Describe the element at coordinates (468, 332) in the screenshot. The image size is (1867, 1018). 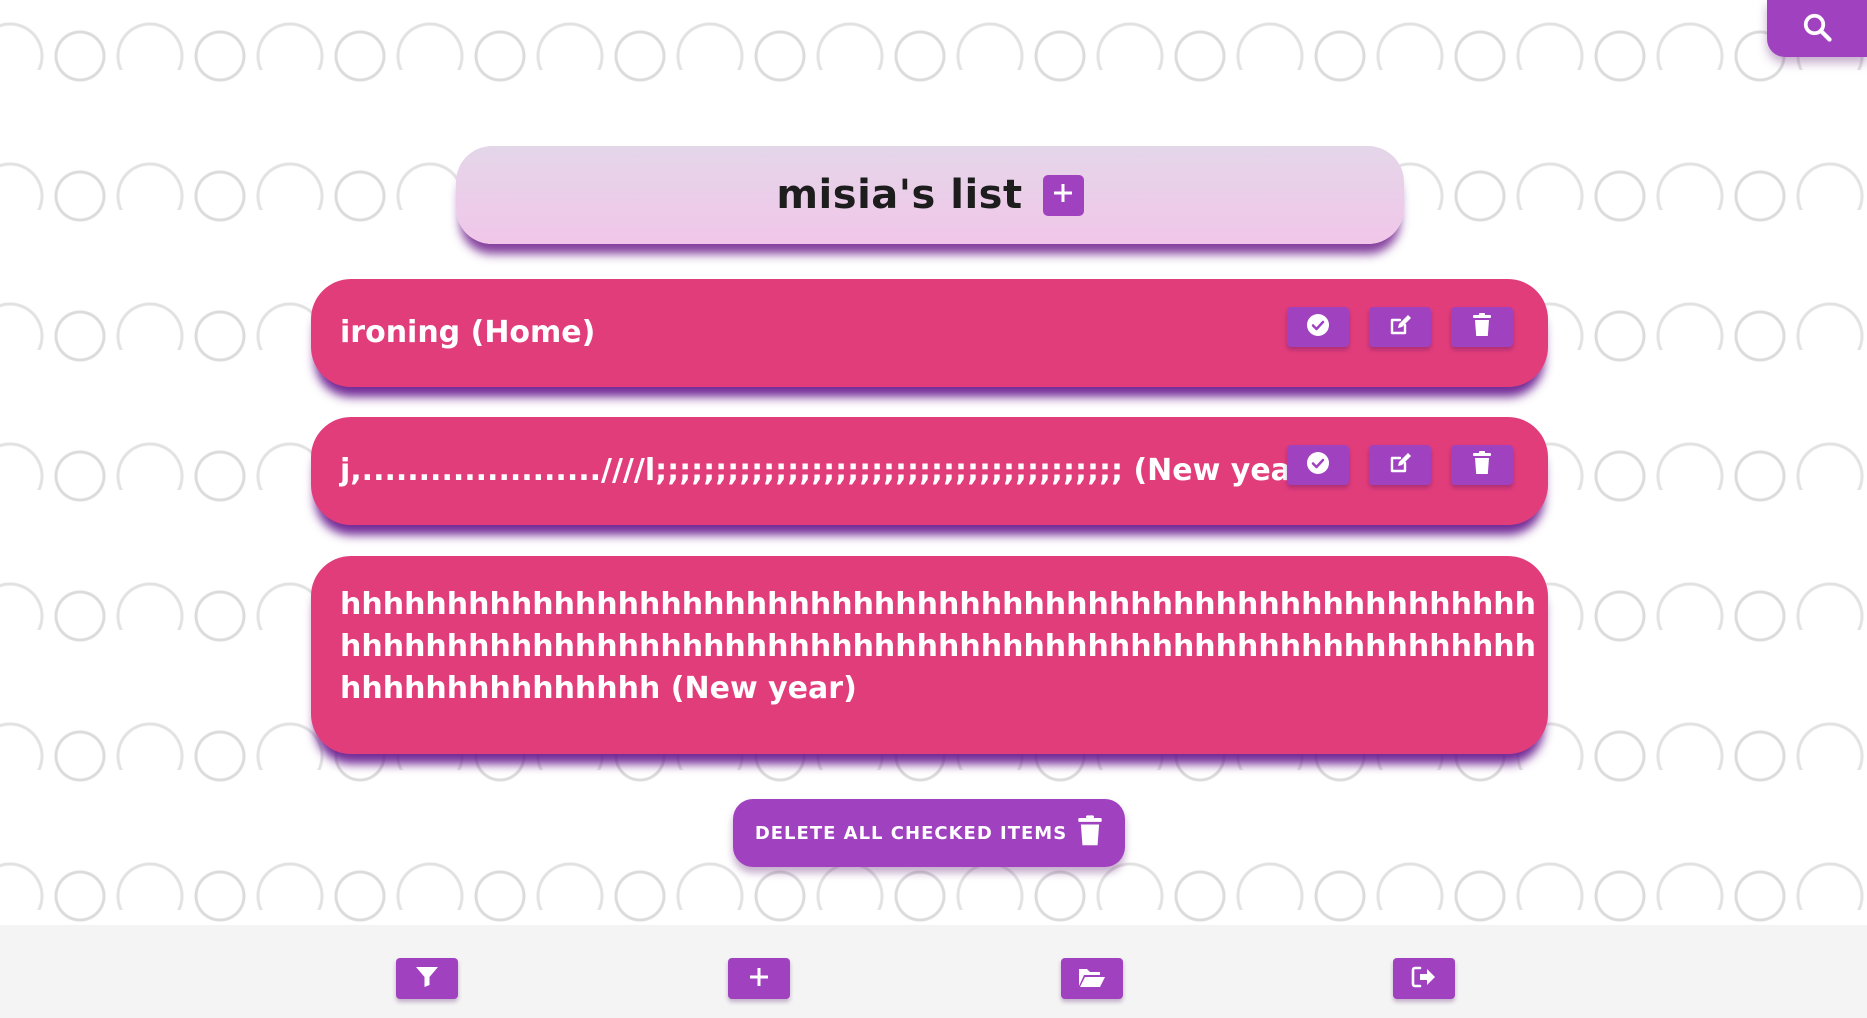
I see `item-text: ironing (Home)` at that location.